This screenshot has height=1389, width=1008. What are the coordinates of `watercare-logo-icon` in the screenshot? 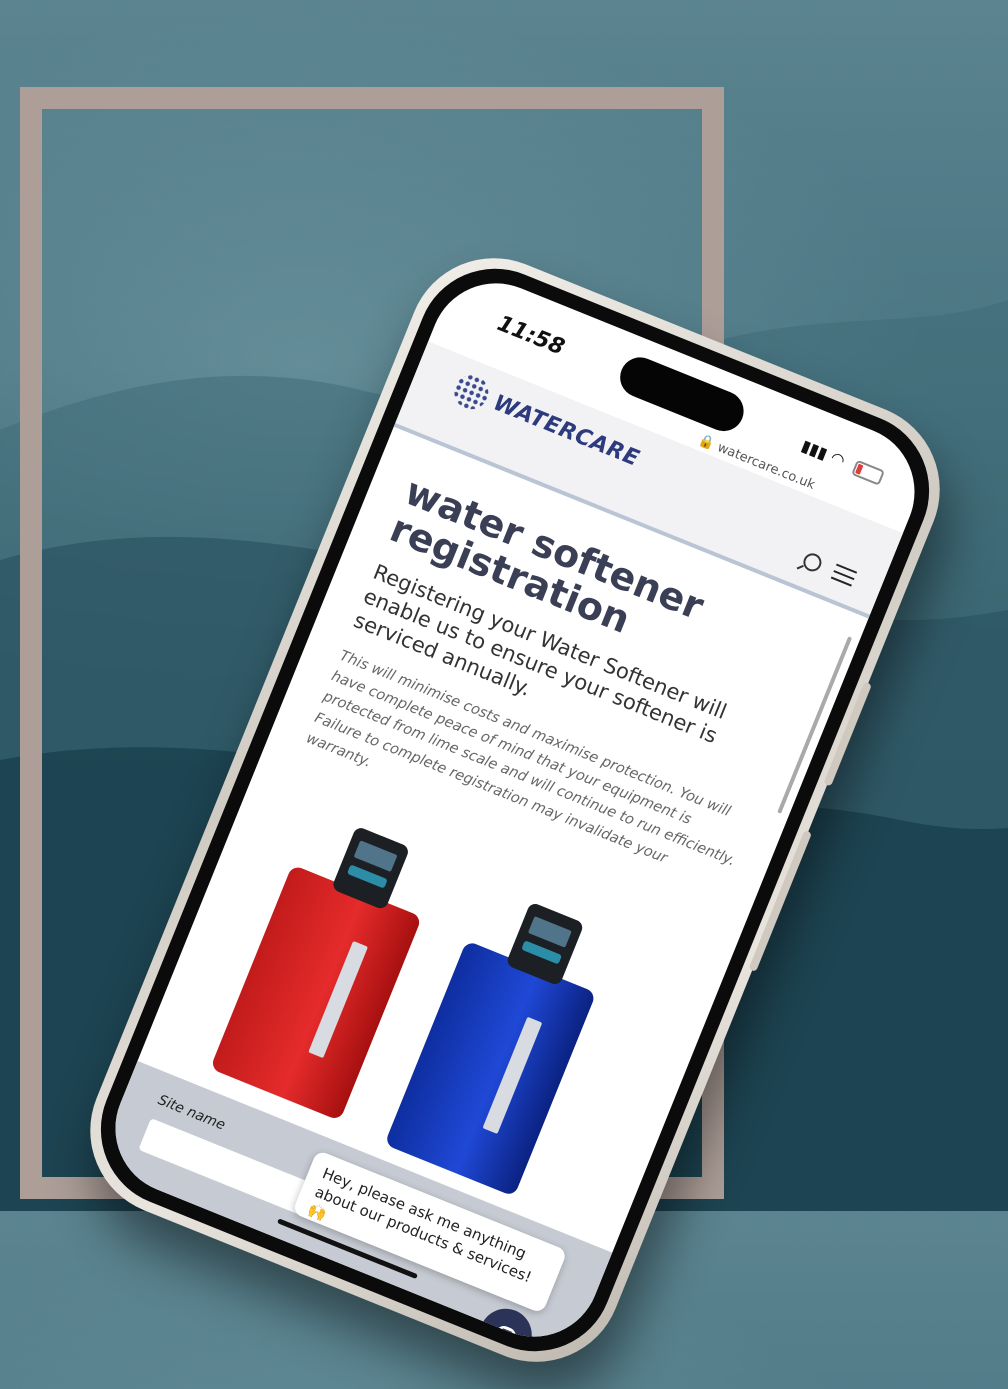 It's located at (471, 392).